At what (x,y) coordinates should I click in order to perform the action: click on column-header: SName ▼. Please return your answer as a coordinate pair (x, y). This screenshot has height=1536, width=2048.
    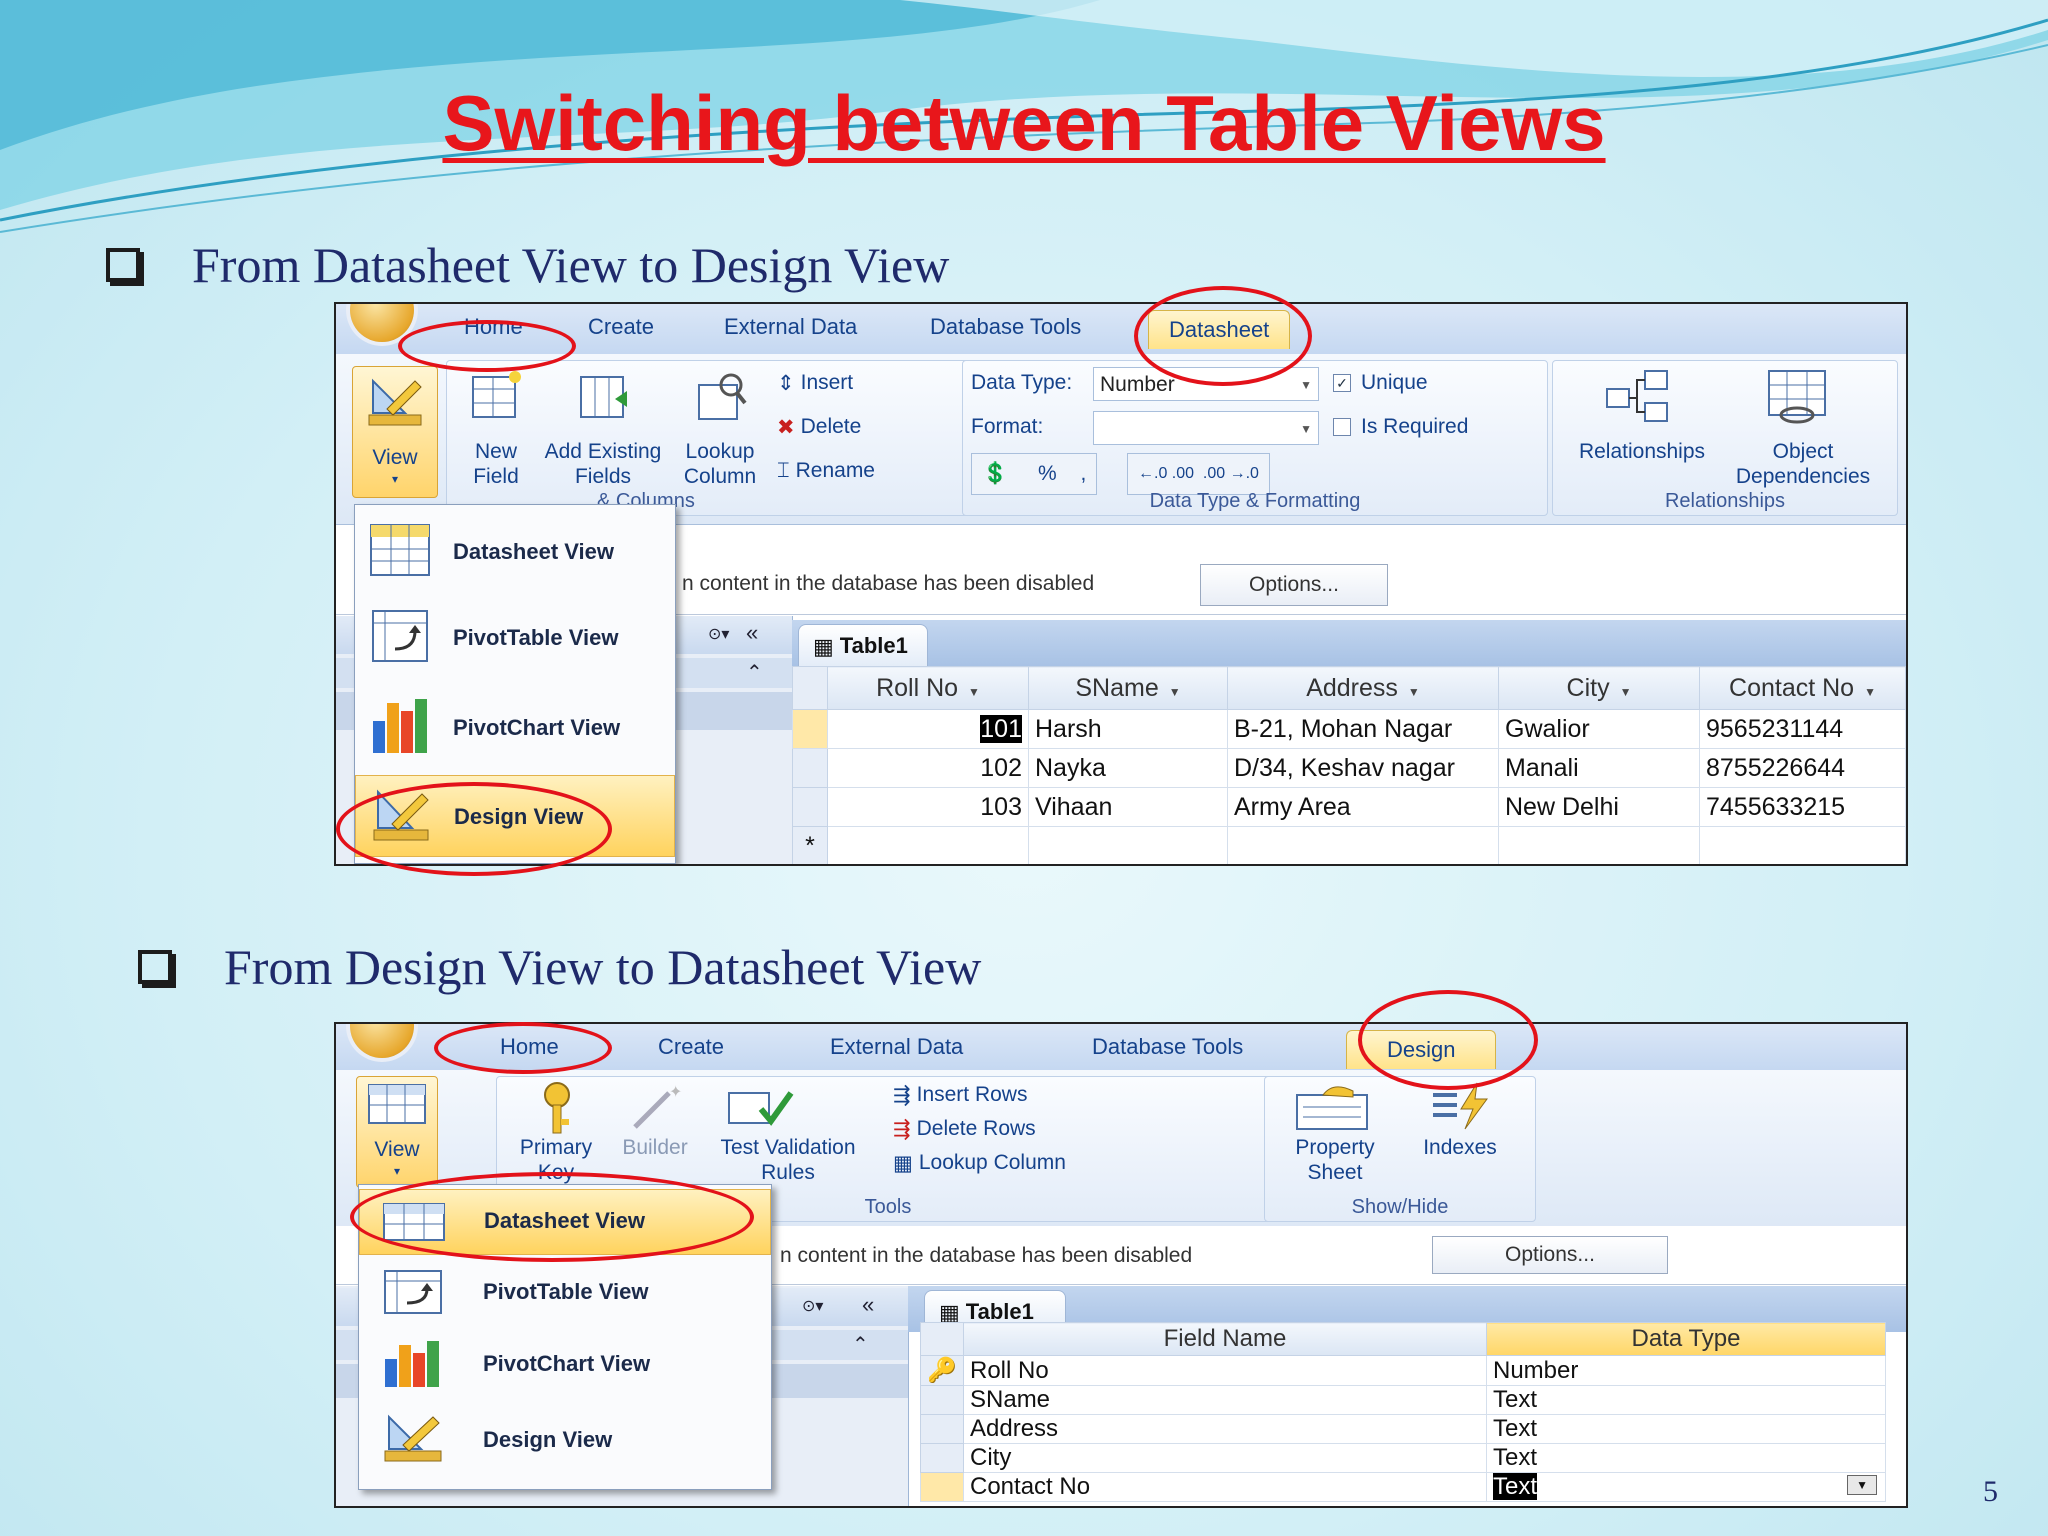
    Looking at the image, I should click on (1128, 688).